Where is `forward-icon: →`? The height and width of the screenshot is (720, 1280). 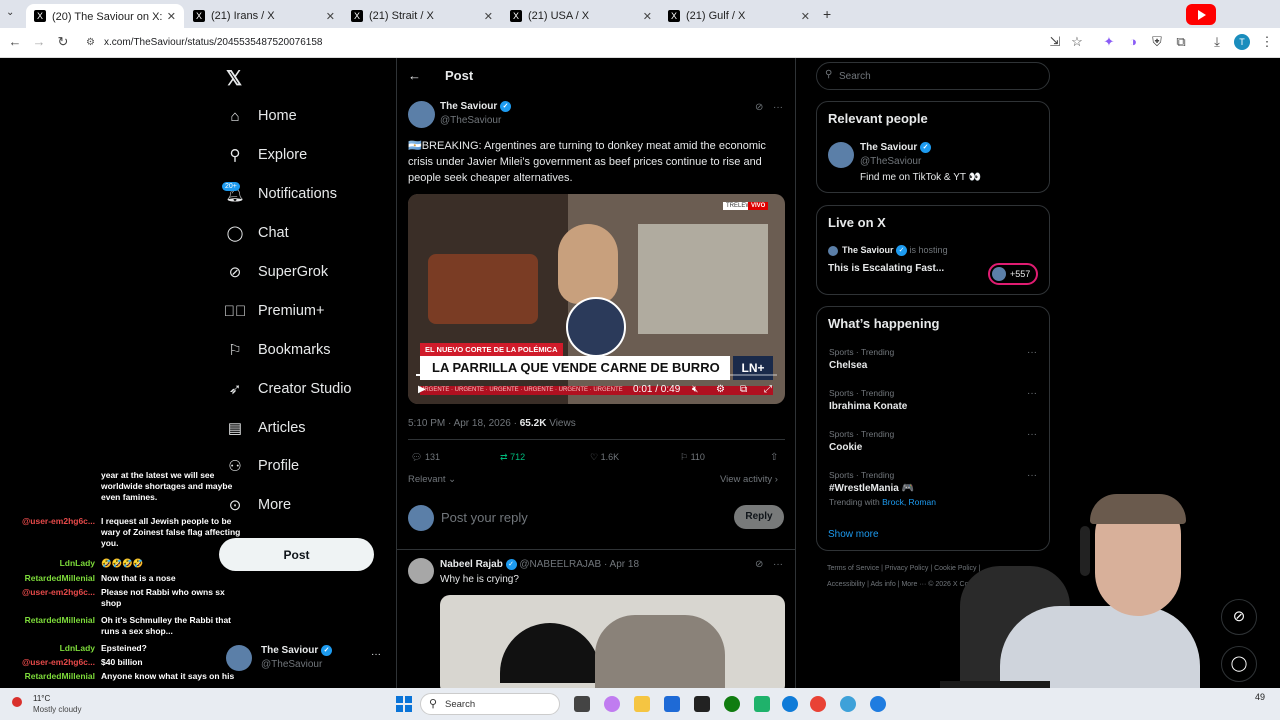
forward-icon: → is located at coordinates (39, 41).